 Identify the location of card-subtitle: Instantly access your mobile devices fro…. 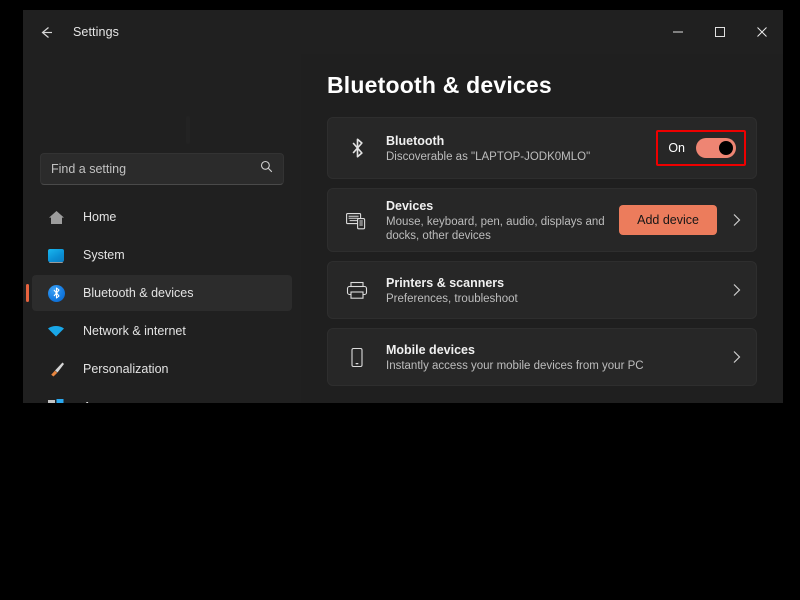
(515, 365).